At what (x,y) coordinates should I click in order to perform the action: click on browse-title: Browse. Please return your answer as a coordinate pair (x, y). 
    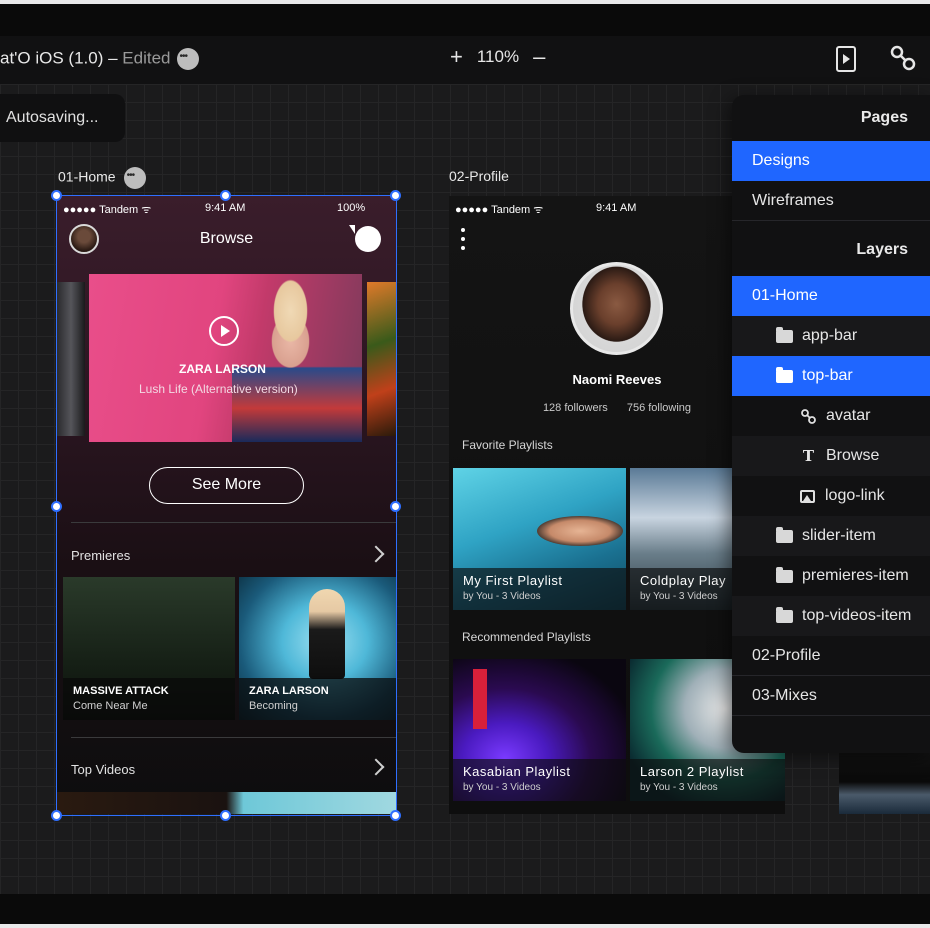
    Looking at the image, I should click on (226, 238).